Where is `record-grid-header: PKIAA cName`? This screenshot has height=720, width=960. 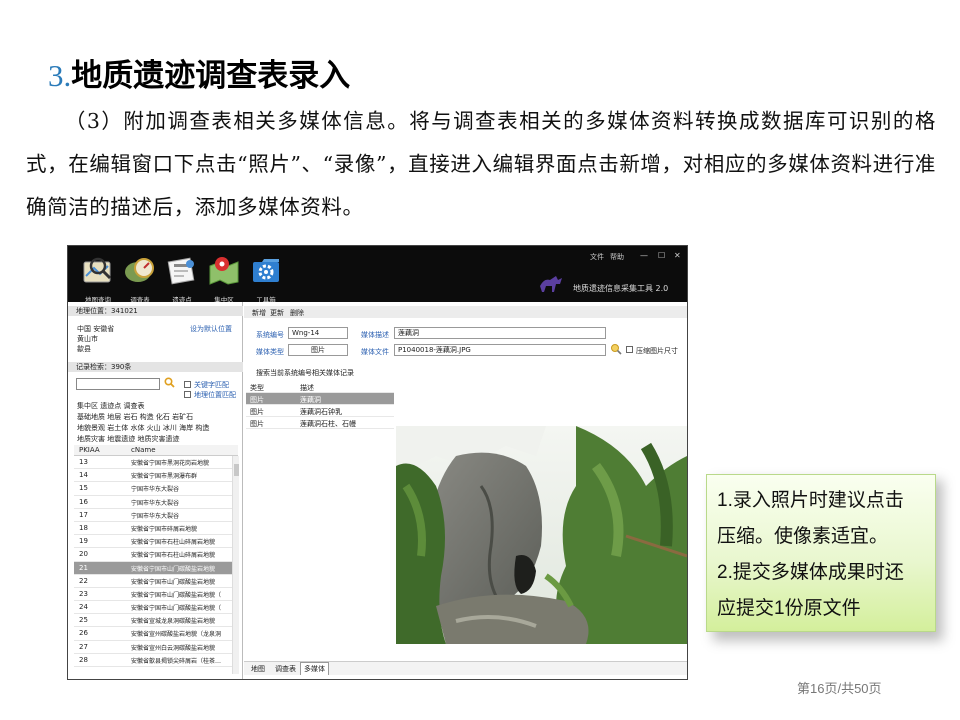
record-grid-header: PKIAA cName is located at coordinates (156, 450).